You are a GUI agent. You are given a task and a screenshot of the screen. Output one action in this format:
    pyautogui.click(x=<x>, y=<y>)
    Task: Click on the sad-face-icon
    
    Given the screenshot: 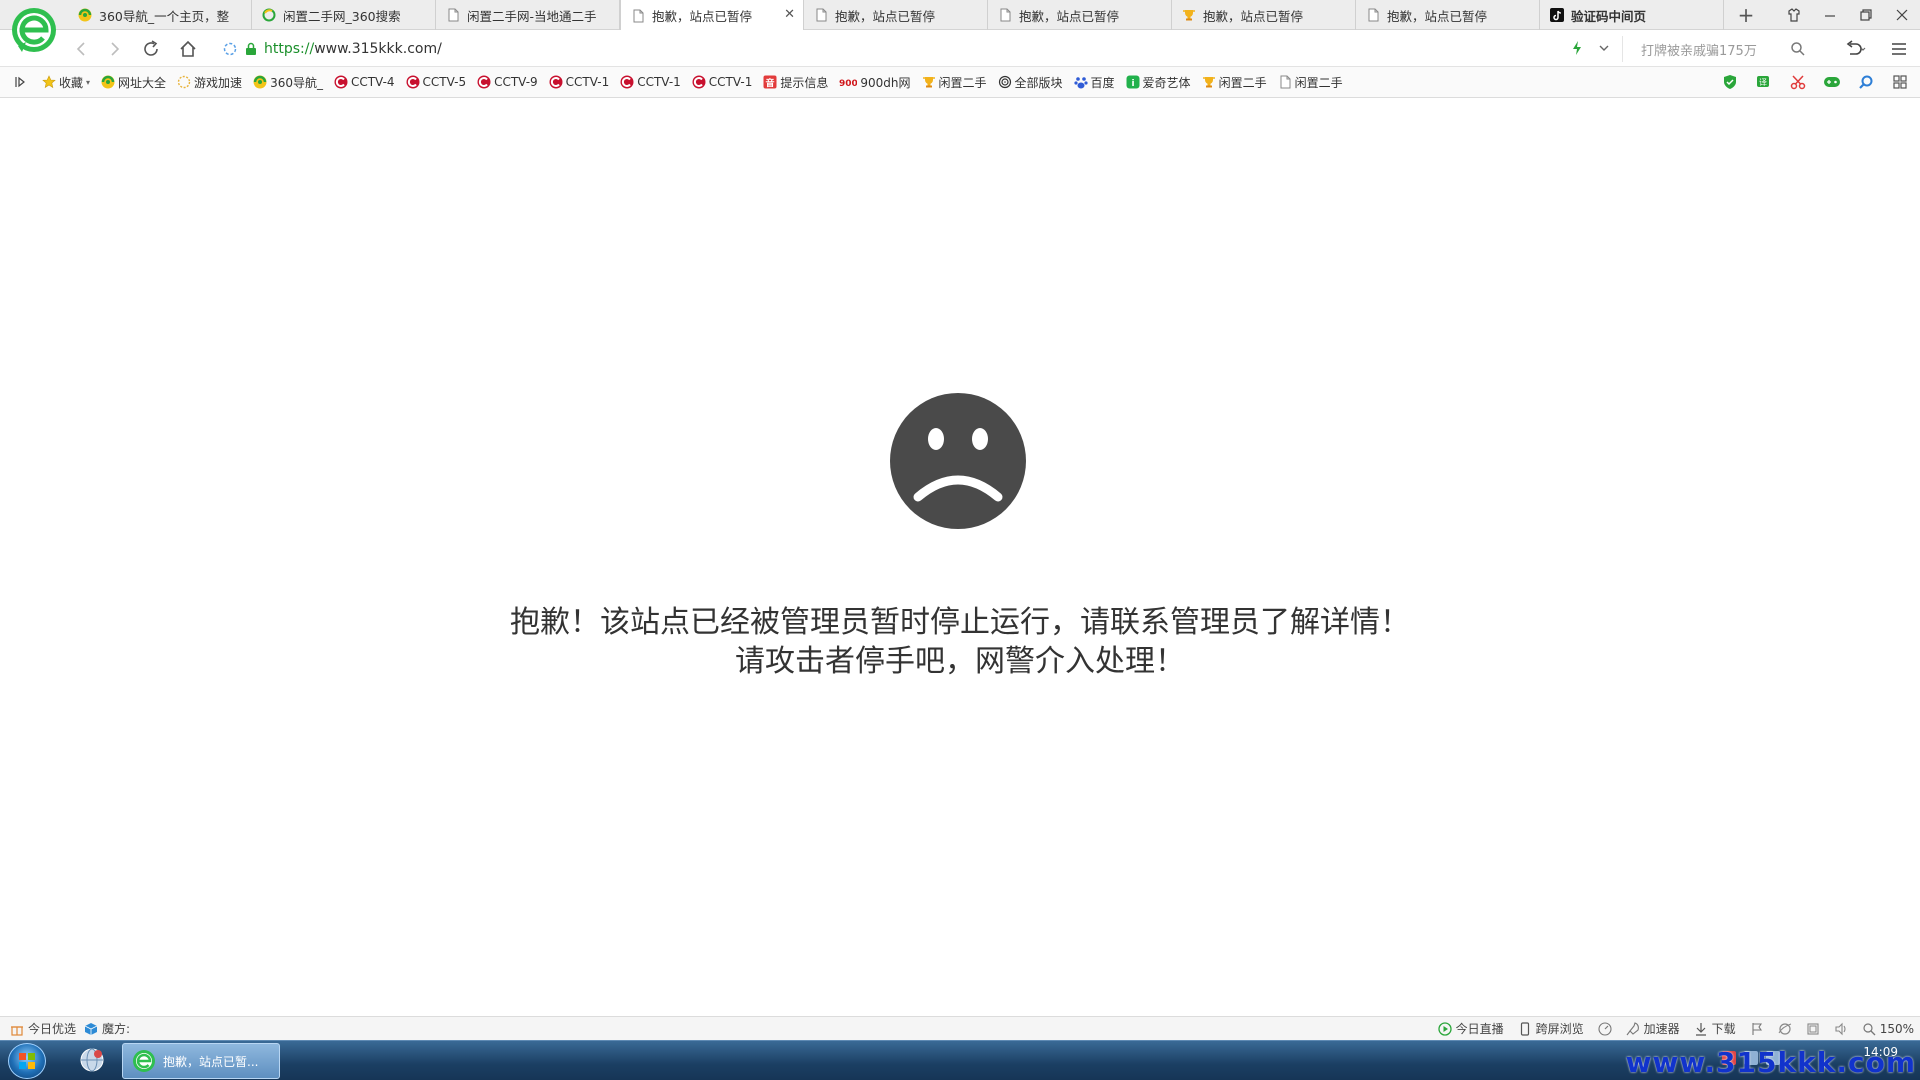 What is the action you would take?
    pyautogui.click(x=958, y=461)
    